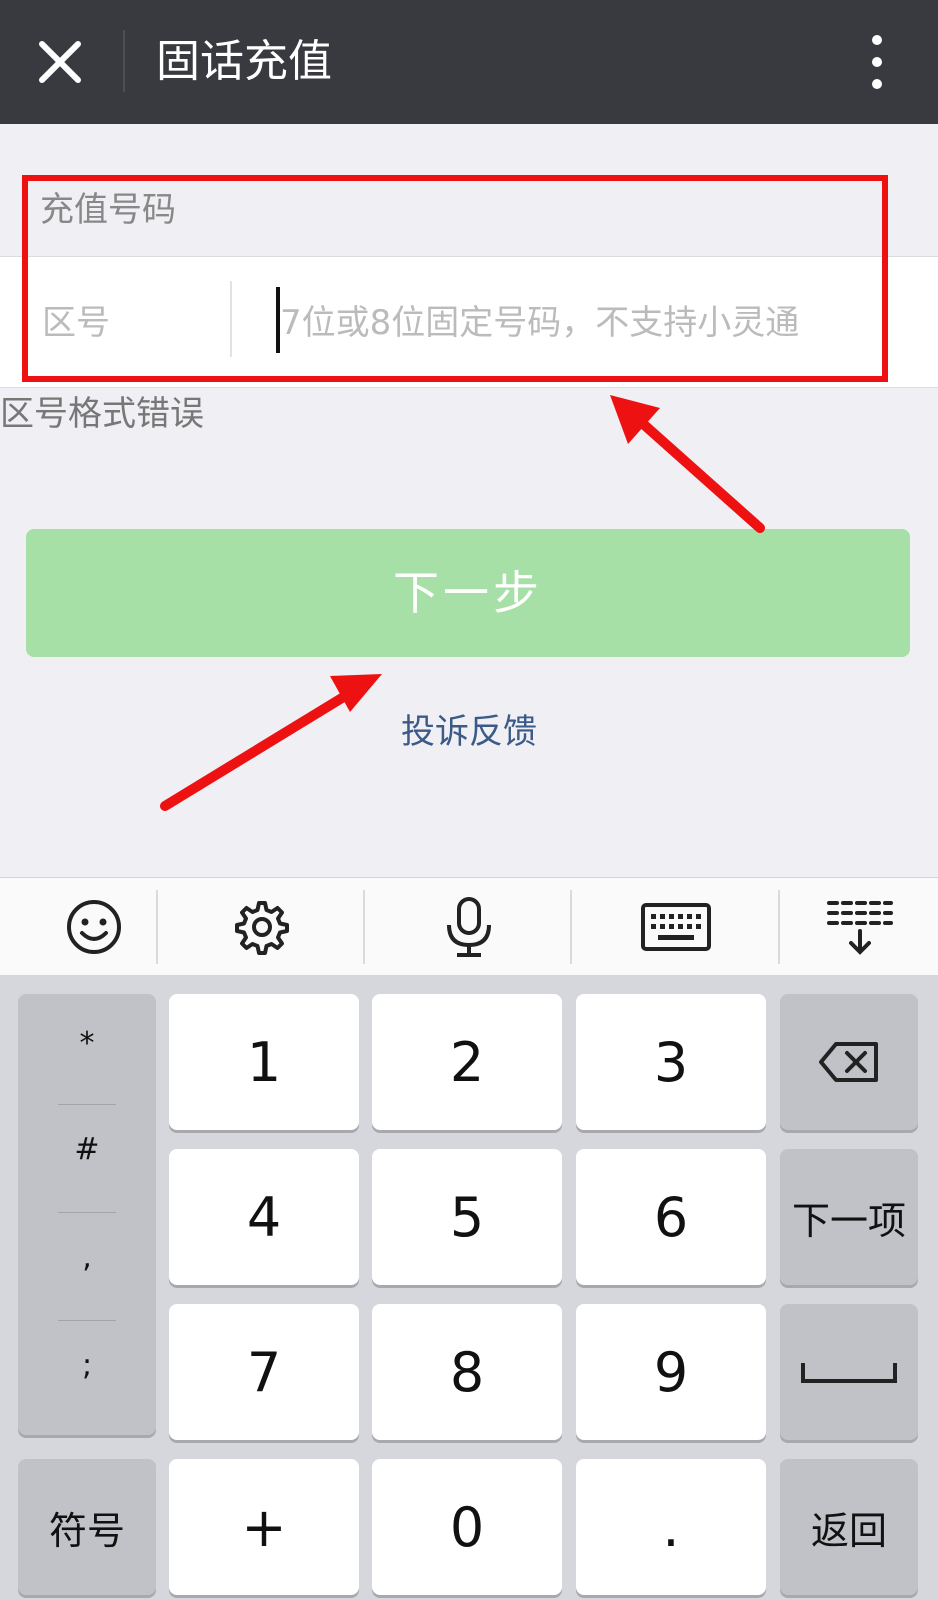  I want to click on return-key: 返回, so click(849, 1527).